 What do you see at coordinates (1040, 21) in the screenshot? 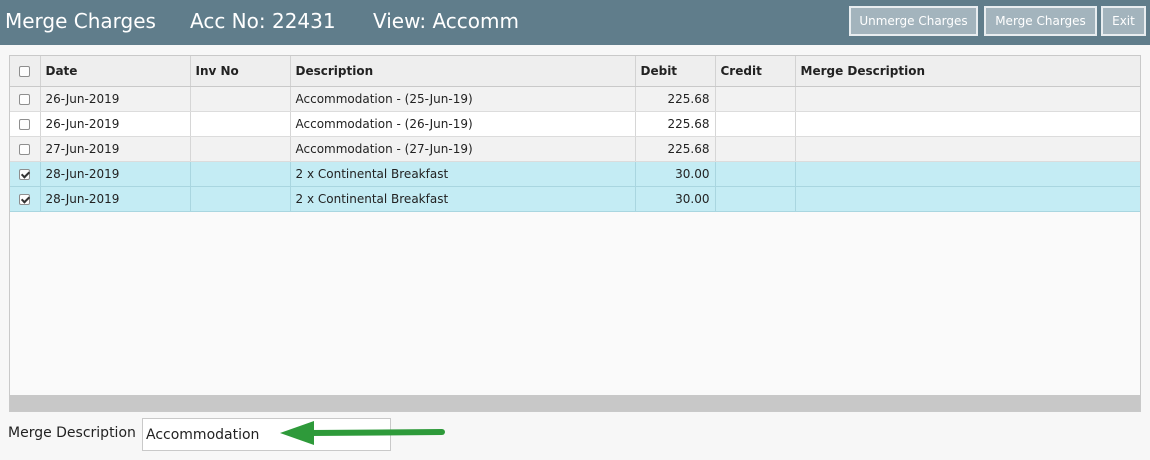
I see `merge-charges-button: Merge Charges` at bounding box center [1040, 21].